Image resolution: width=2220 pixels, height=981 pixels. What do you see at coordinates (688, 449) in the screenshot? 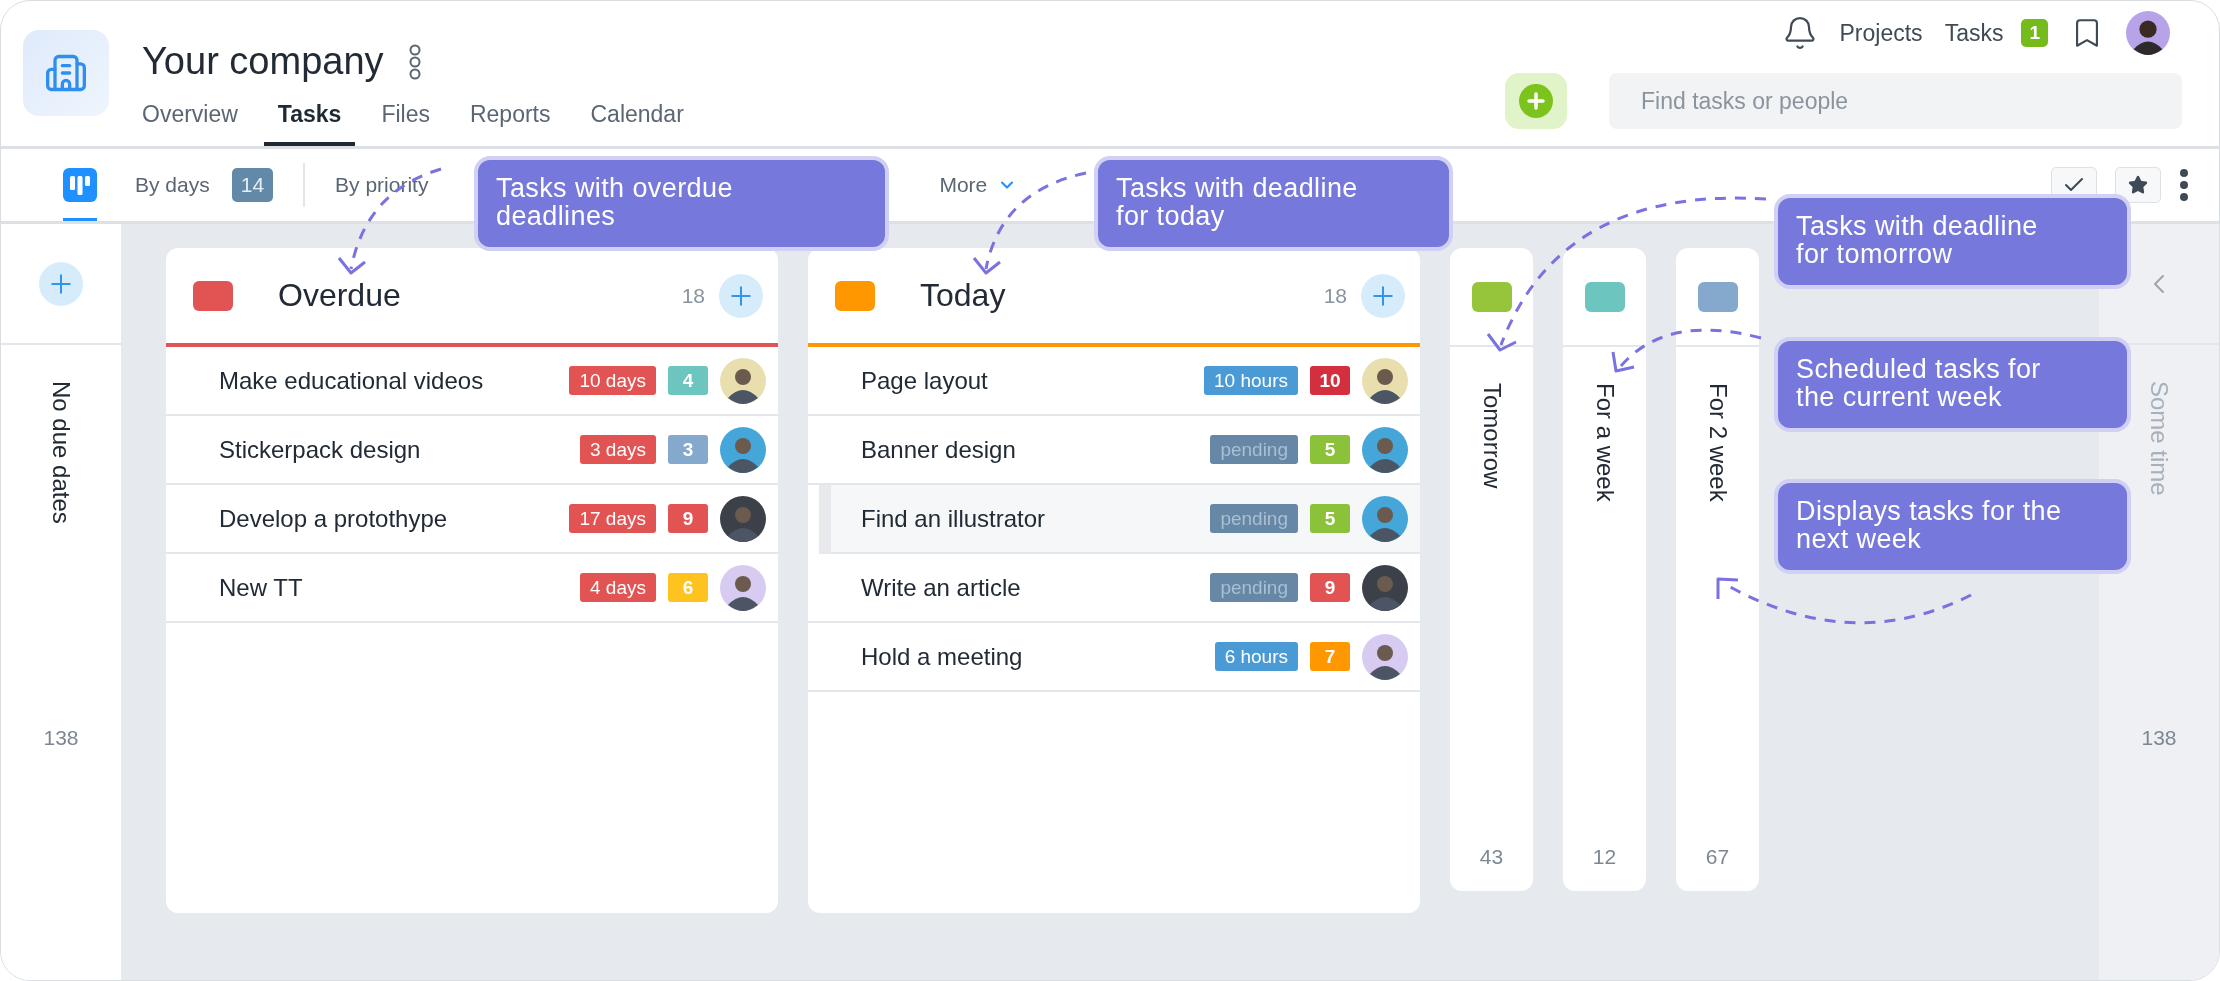
I see `count-badge: 3` at bounding box center [688, 449].